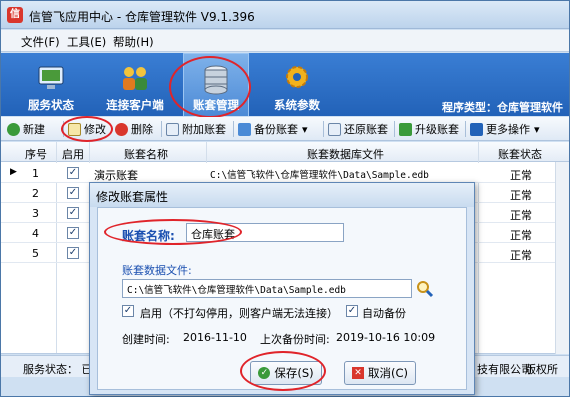 This screenshot has height=397, width=570. Describe the element at coordinates (405, 129) in the screenshot. I see `upgrade-icon` at that location.